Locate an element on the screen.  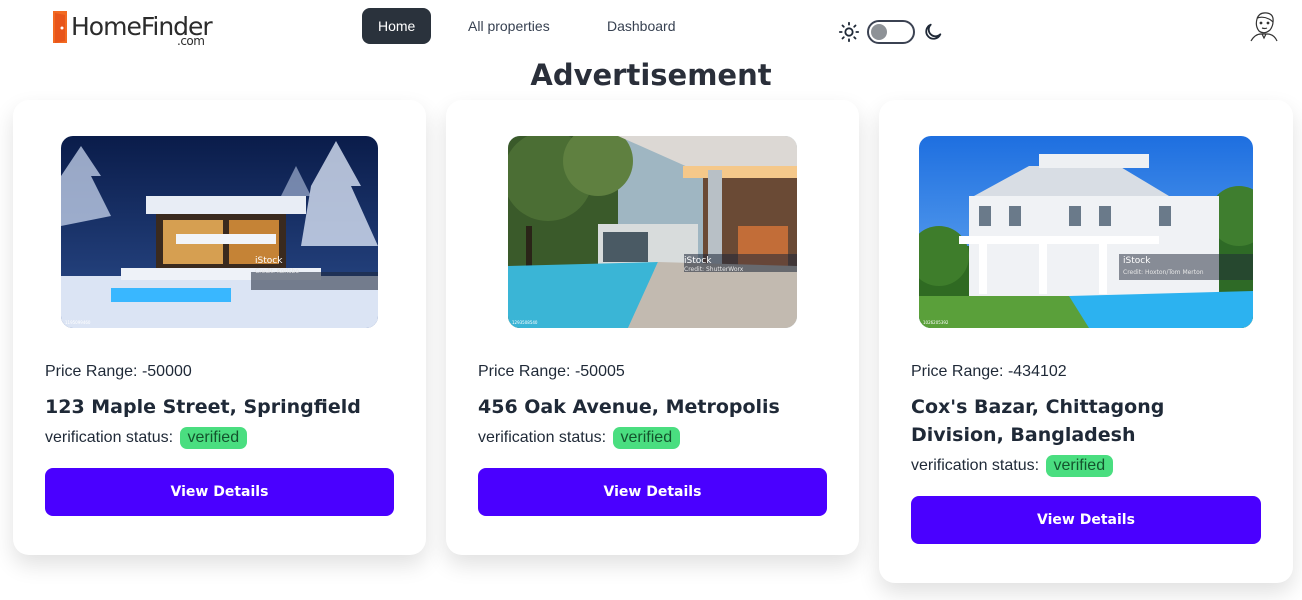
nav-link-dashboard: Dashboard is located at coordinates (641, 26).